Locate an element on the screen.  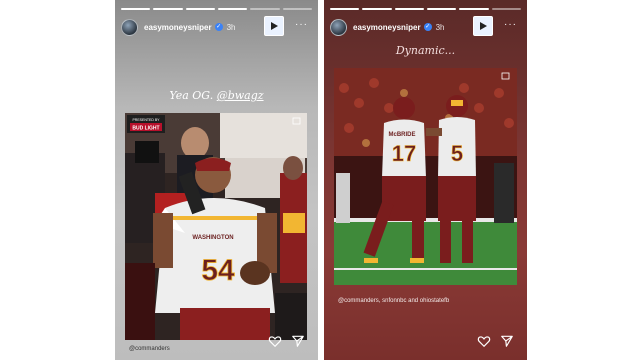
photo-credit: @commanders is located at coordinates (149, 349).